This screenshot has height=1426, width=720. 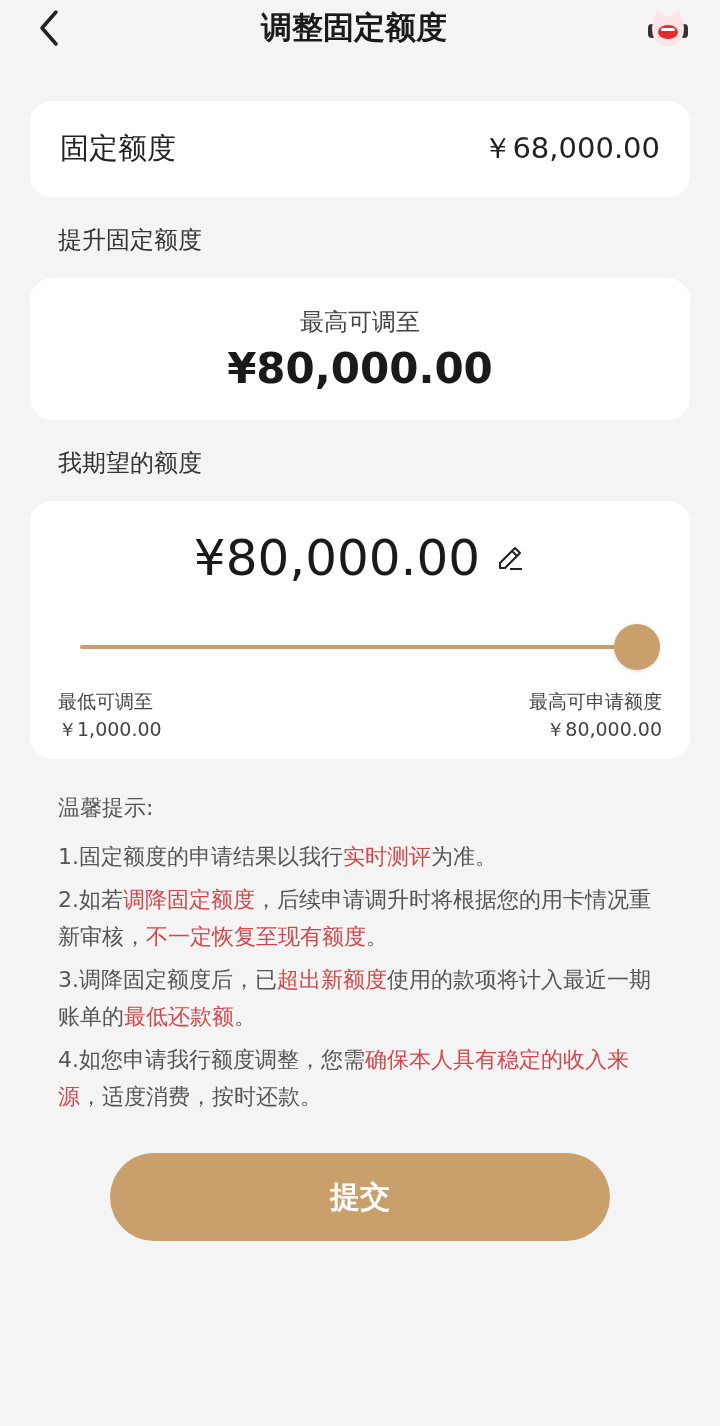 I want to click on section-title: 提升固定额度, so click(x=130, y=240).